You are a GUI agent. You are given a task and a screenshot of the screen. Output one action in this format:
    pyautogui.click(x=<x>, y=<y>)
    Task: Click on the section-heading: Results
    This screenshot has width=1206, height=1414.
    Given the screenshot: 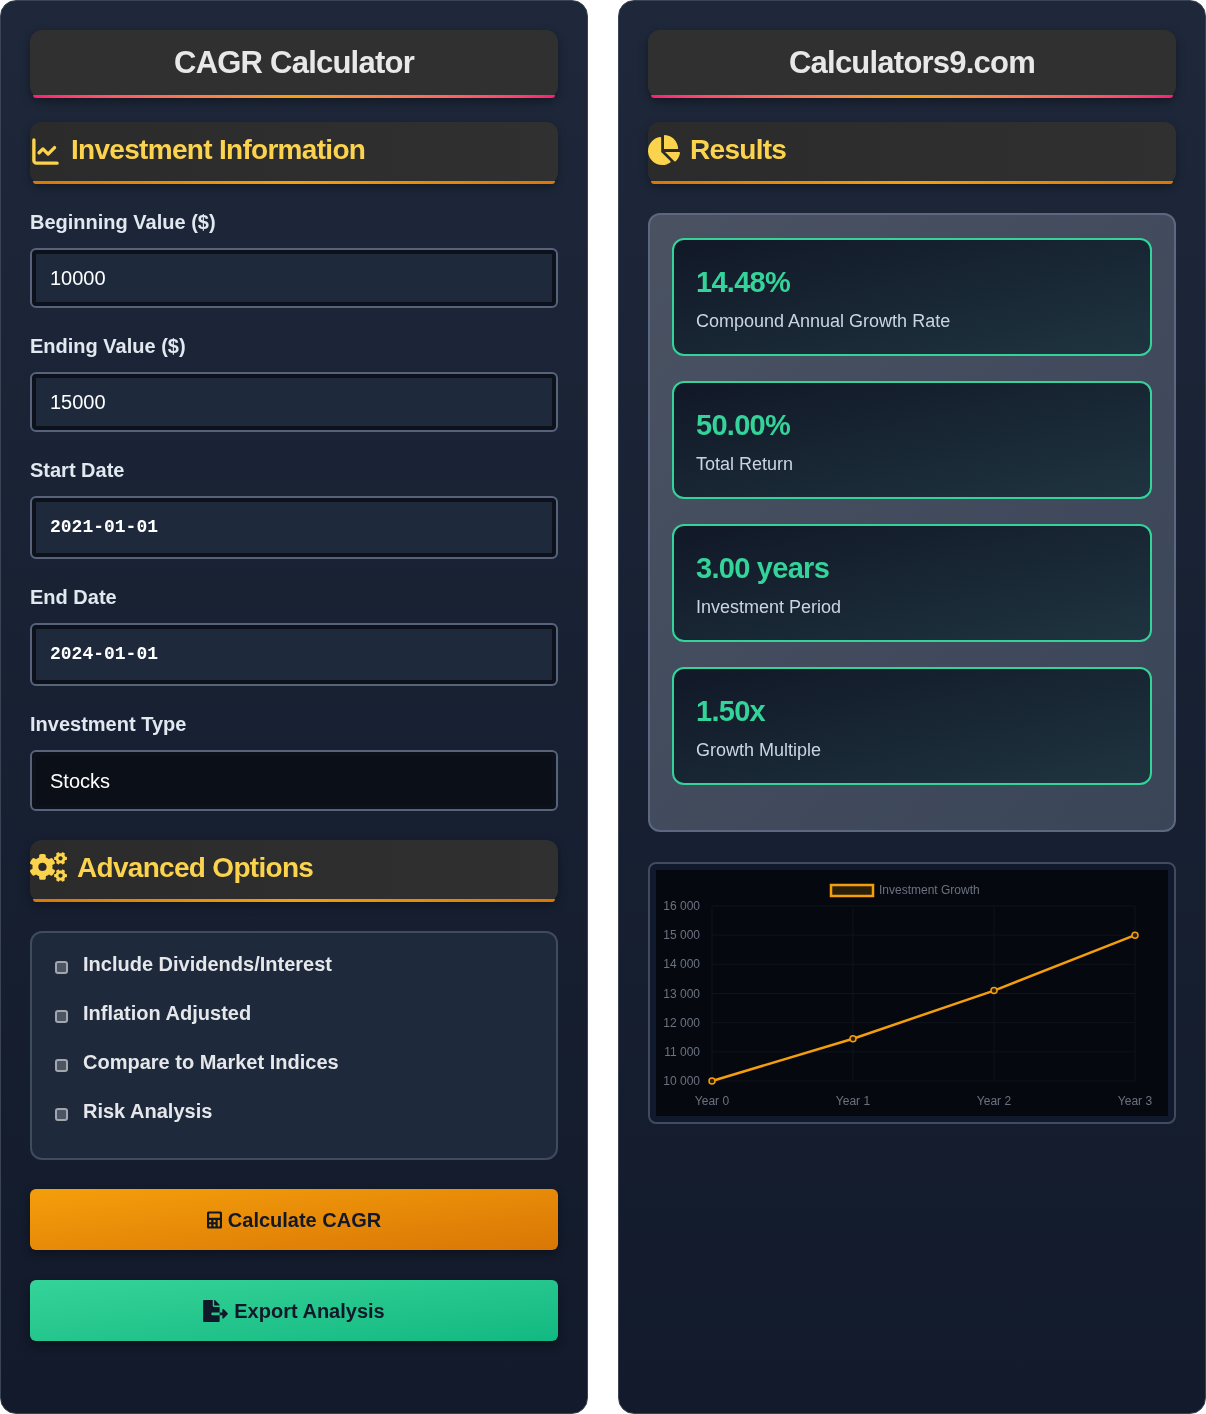 What is the action you would take?
    pyautogui.click(x=738, y=150)
    